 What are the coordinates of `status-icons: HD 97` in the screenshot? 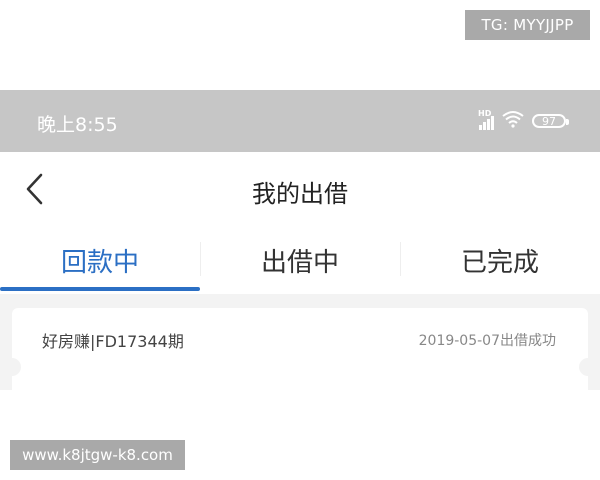 It's located at (523, 120).